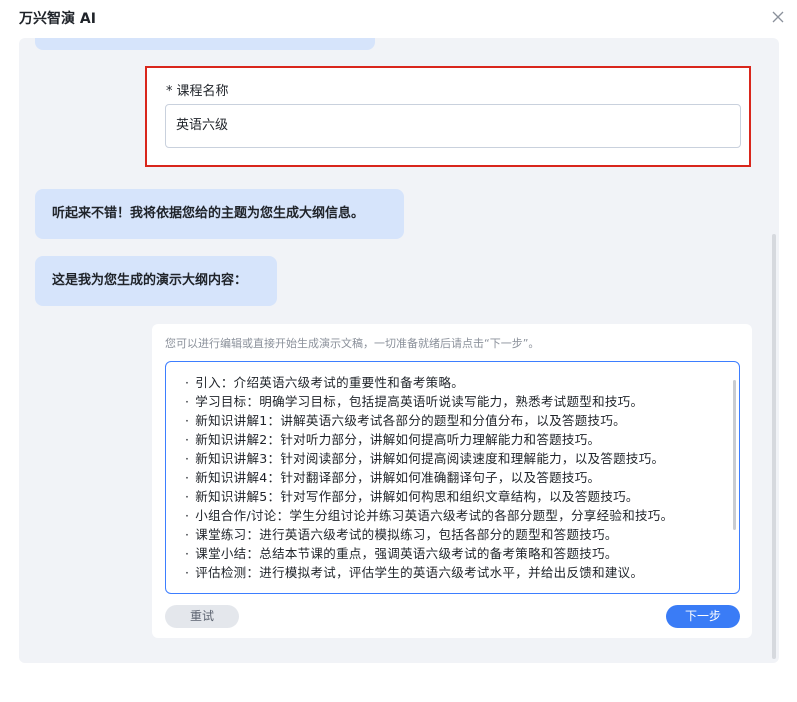 The height and width of the screenshot is (702, 797). What do you see at coordinates (202, 616) in the screenshot?
I see `retry-button: 重试` at bounding box center [202, 616].